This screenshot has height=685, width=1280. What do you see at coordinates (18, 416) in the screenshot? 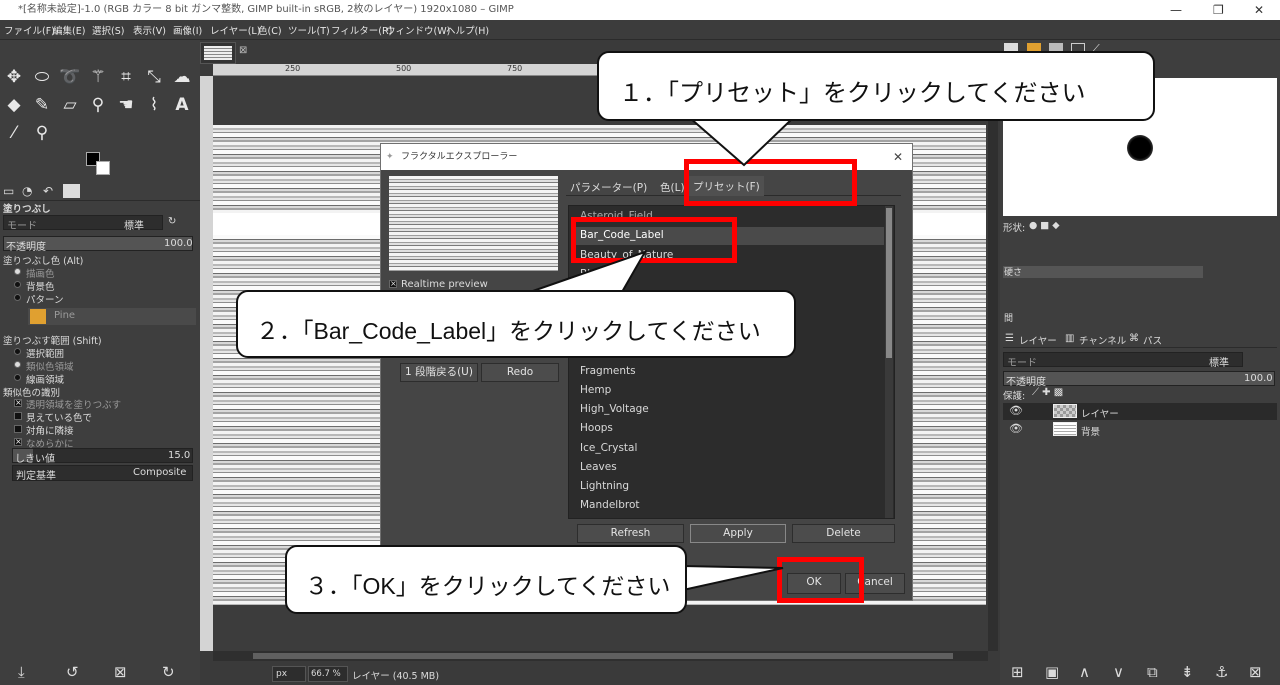
I see `sample-merged-checkbox` at bounding box center [18, 416].